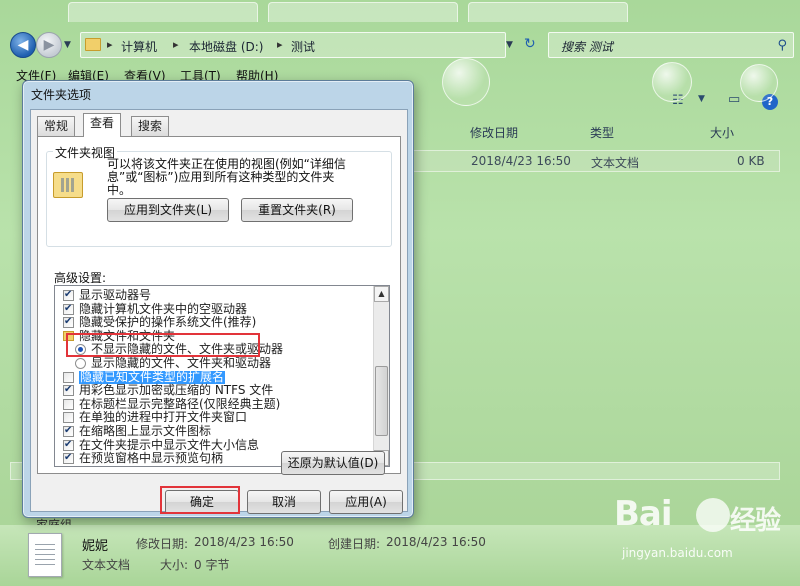  I want to click on details-modified-value: 2018/4/23 16:50, so click(244, 542).